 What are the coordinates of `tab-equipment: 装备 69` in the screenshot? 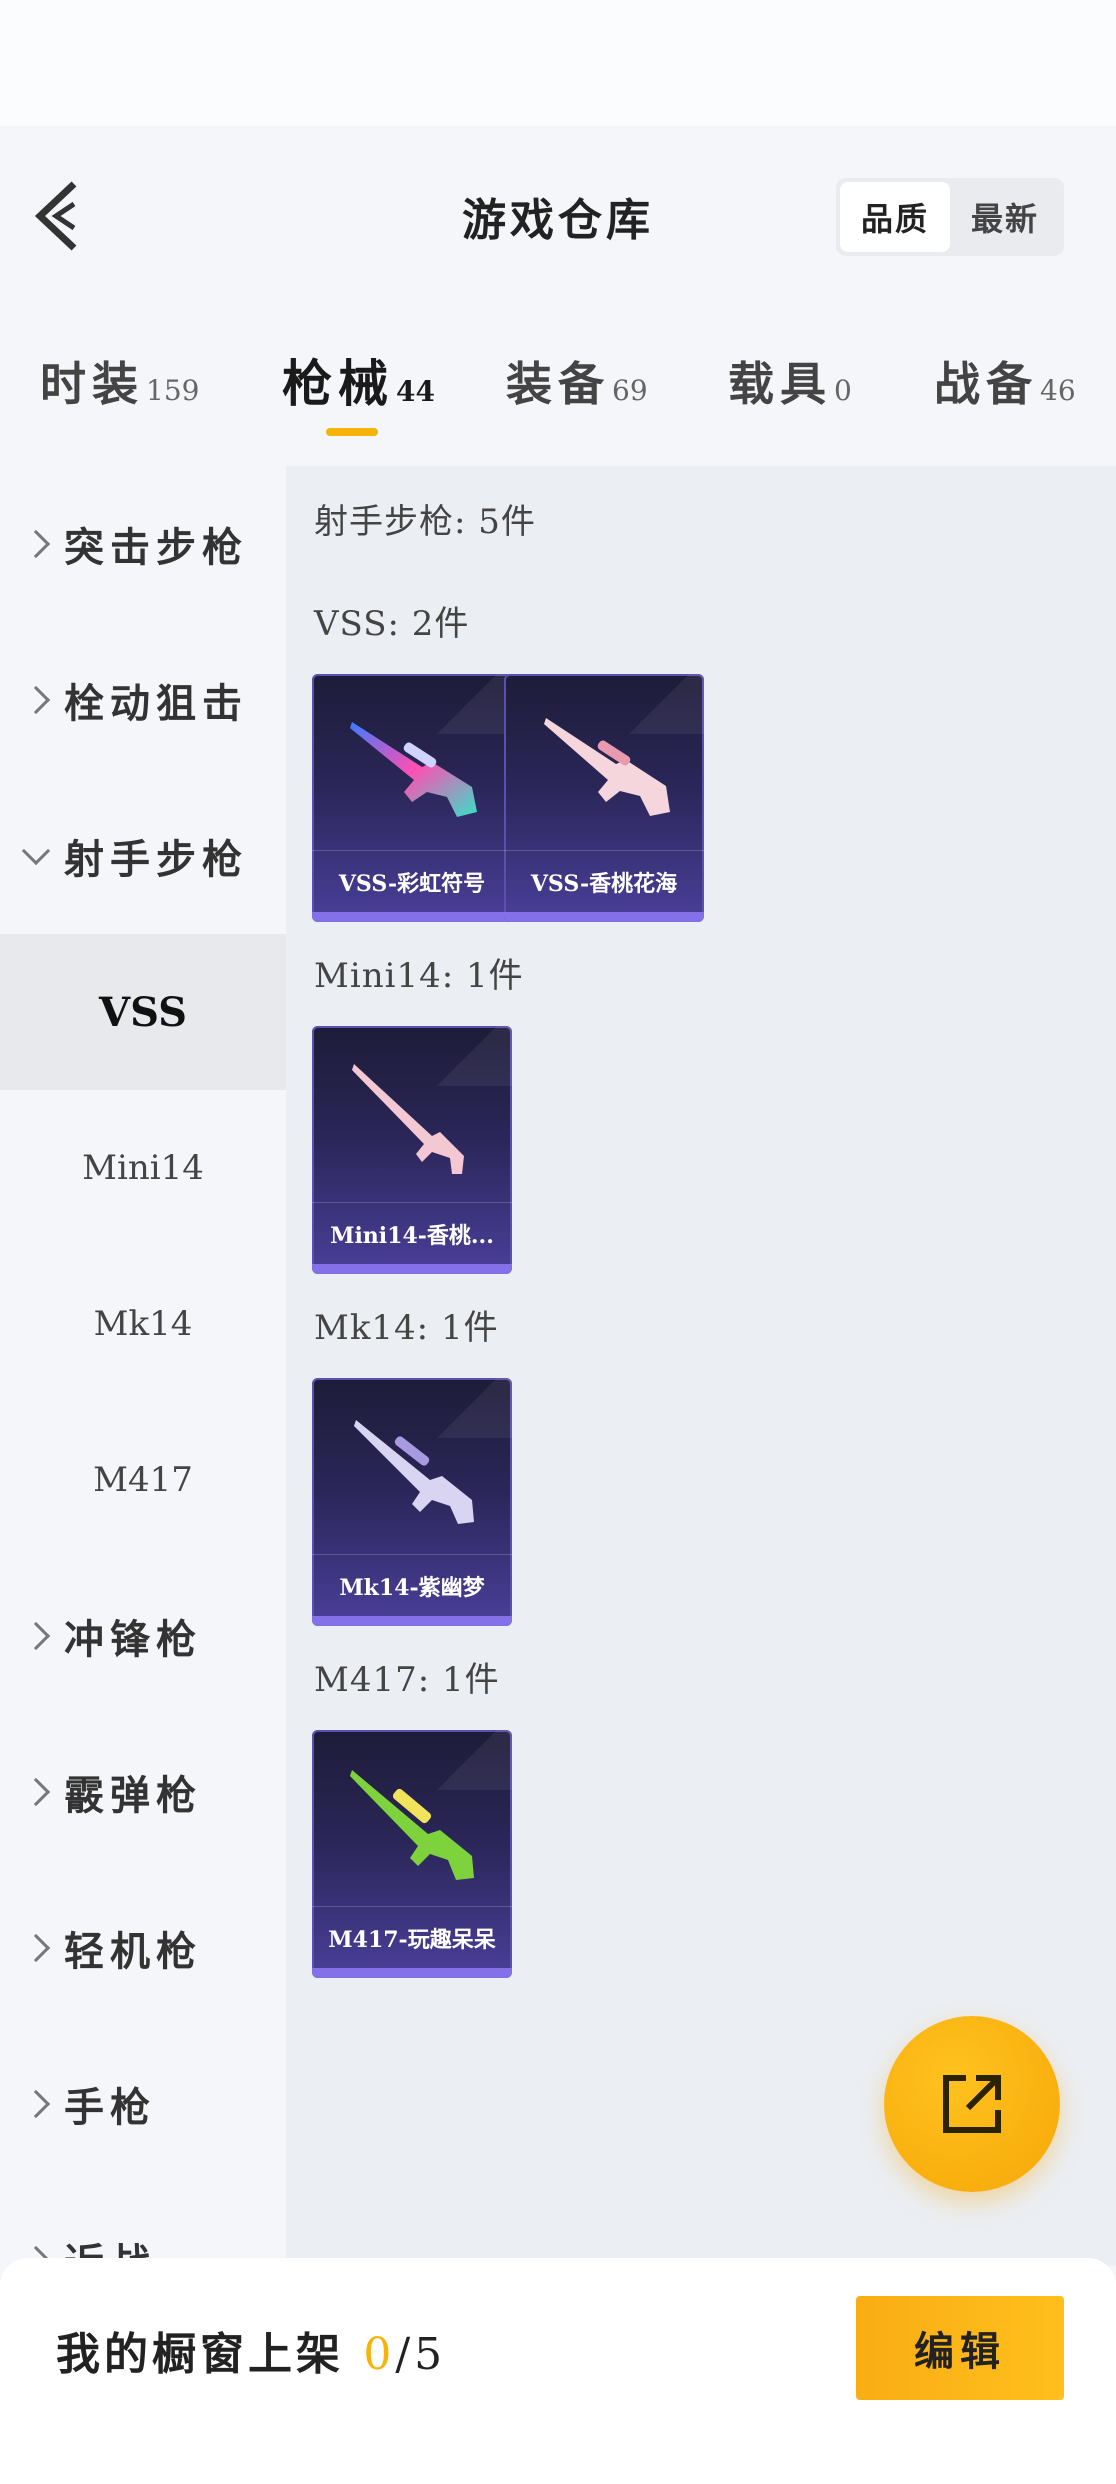 It's located at (577, 381).